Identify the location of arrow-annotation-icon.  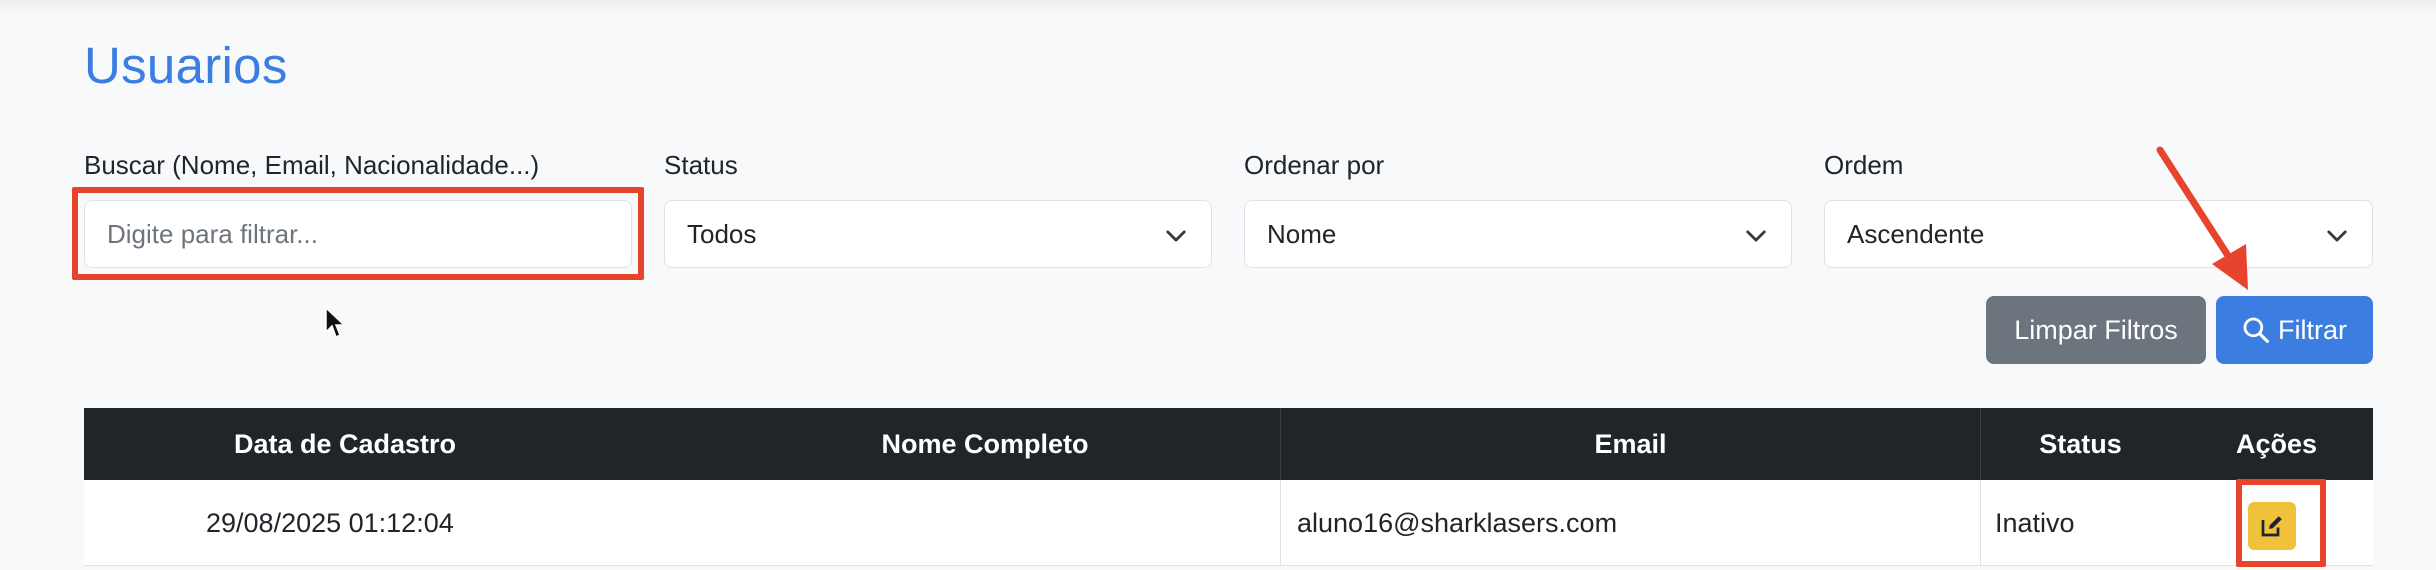
(2202, 218).